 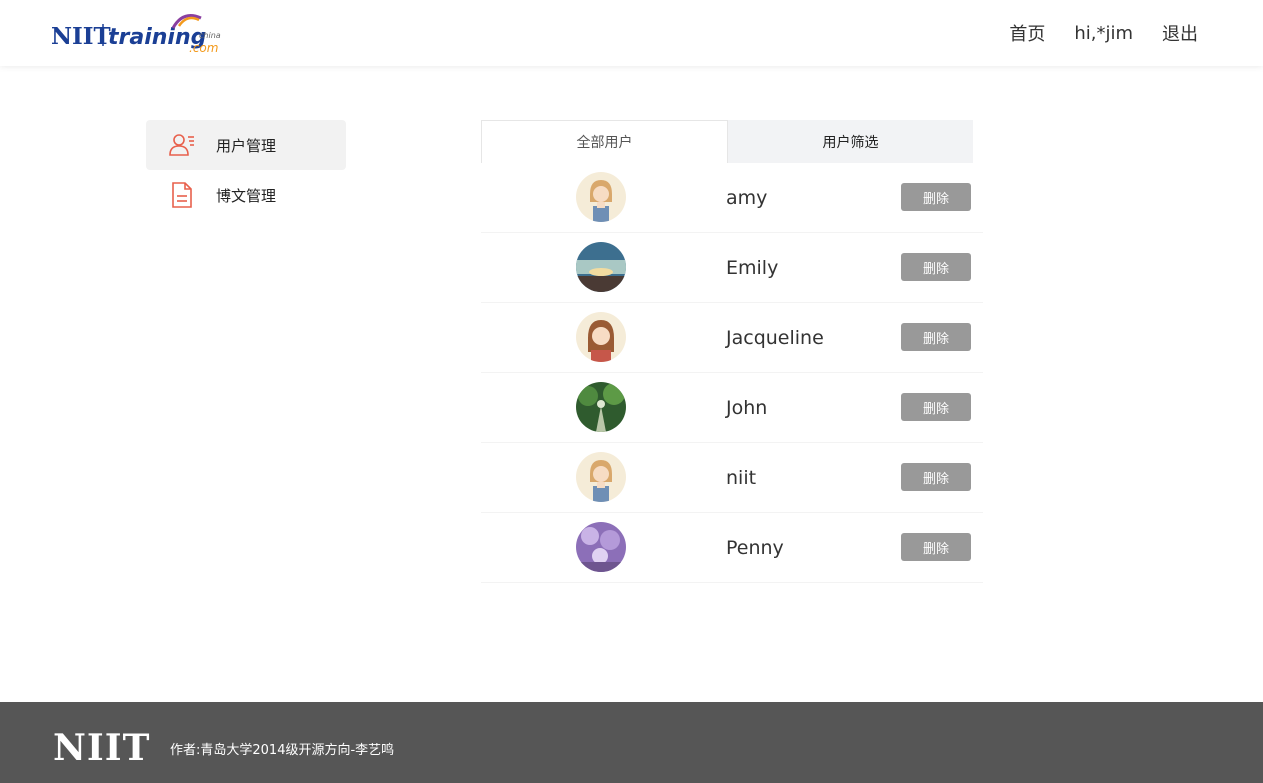 I want to click on forest-path-avatar, so click(x=601, y=407).